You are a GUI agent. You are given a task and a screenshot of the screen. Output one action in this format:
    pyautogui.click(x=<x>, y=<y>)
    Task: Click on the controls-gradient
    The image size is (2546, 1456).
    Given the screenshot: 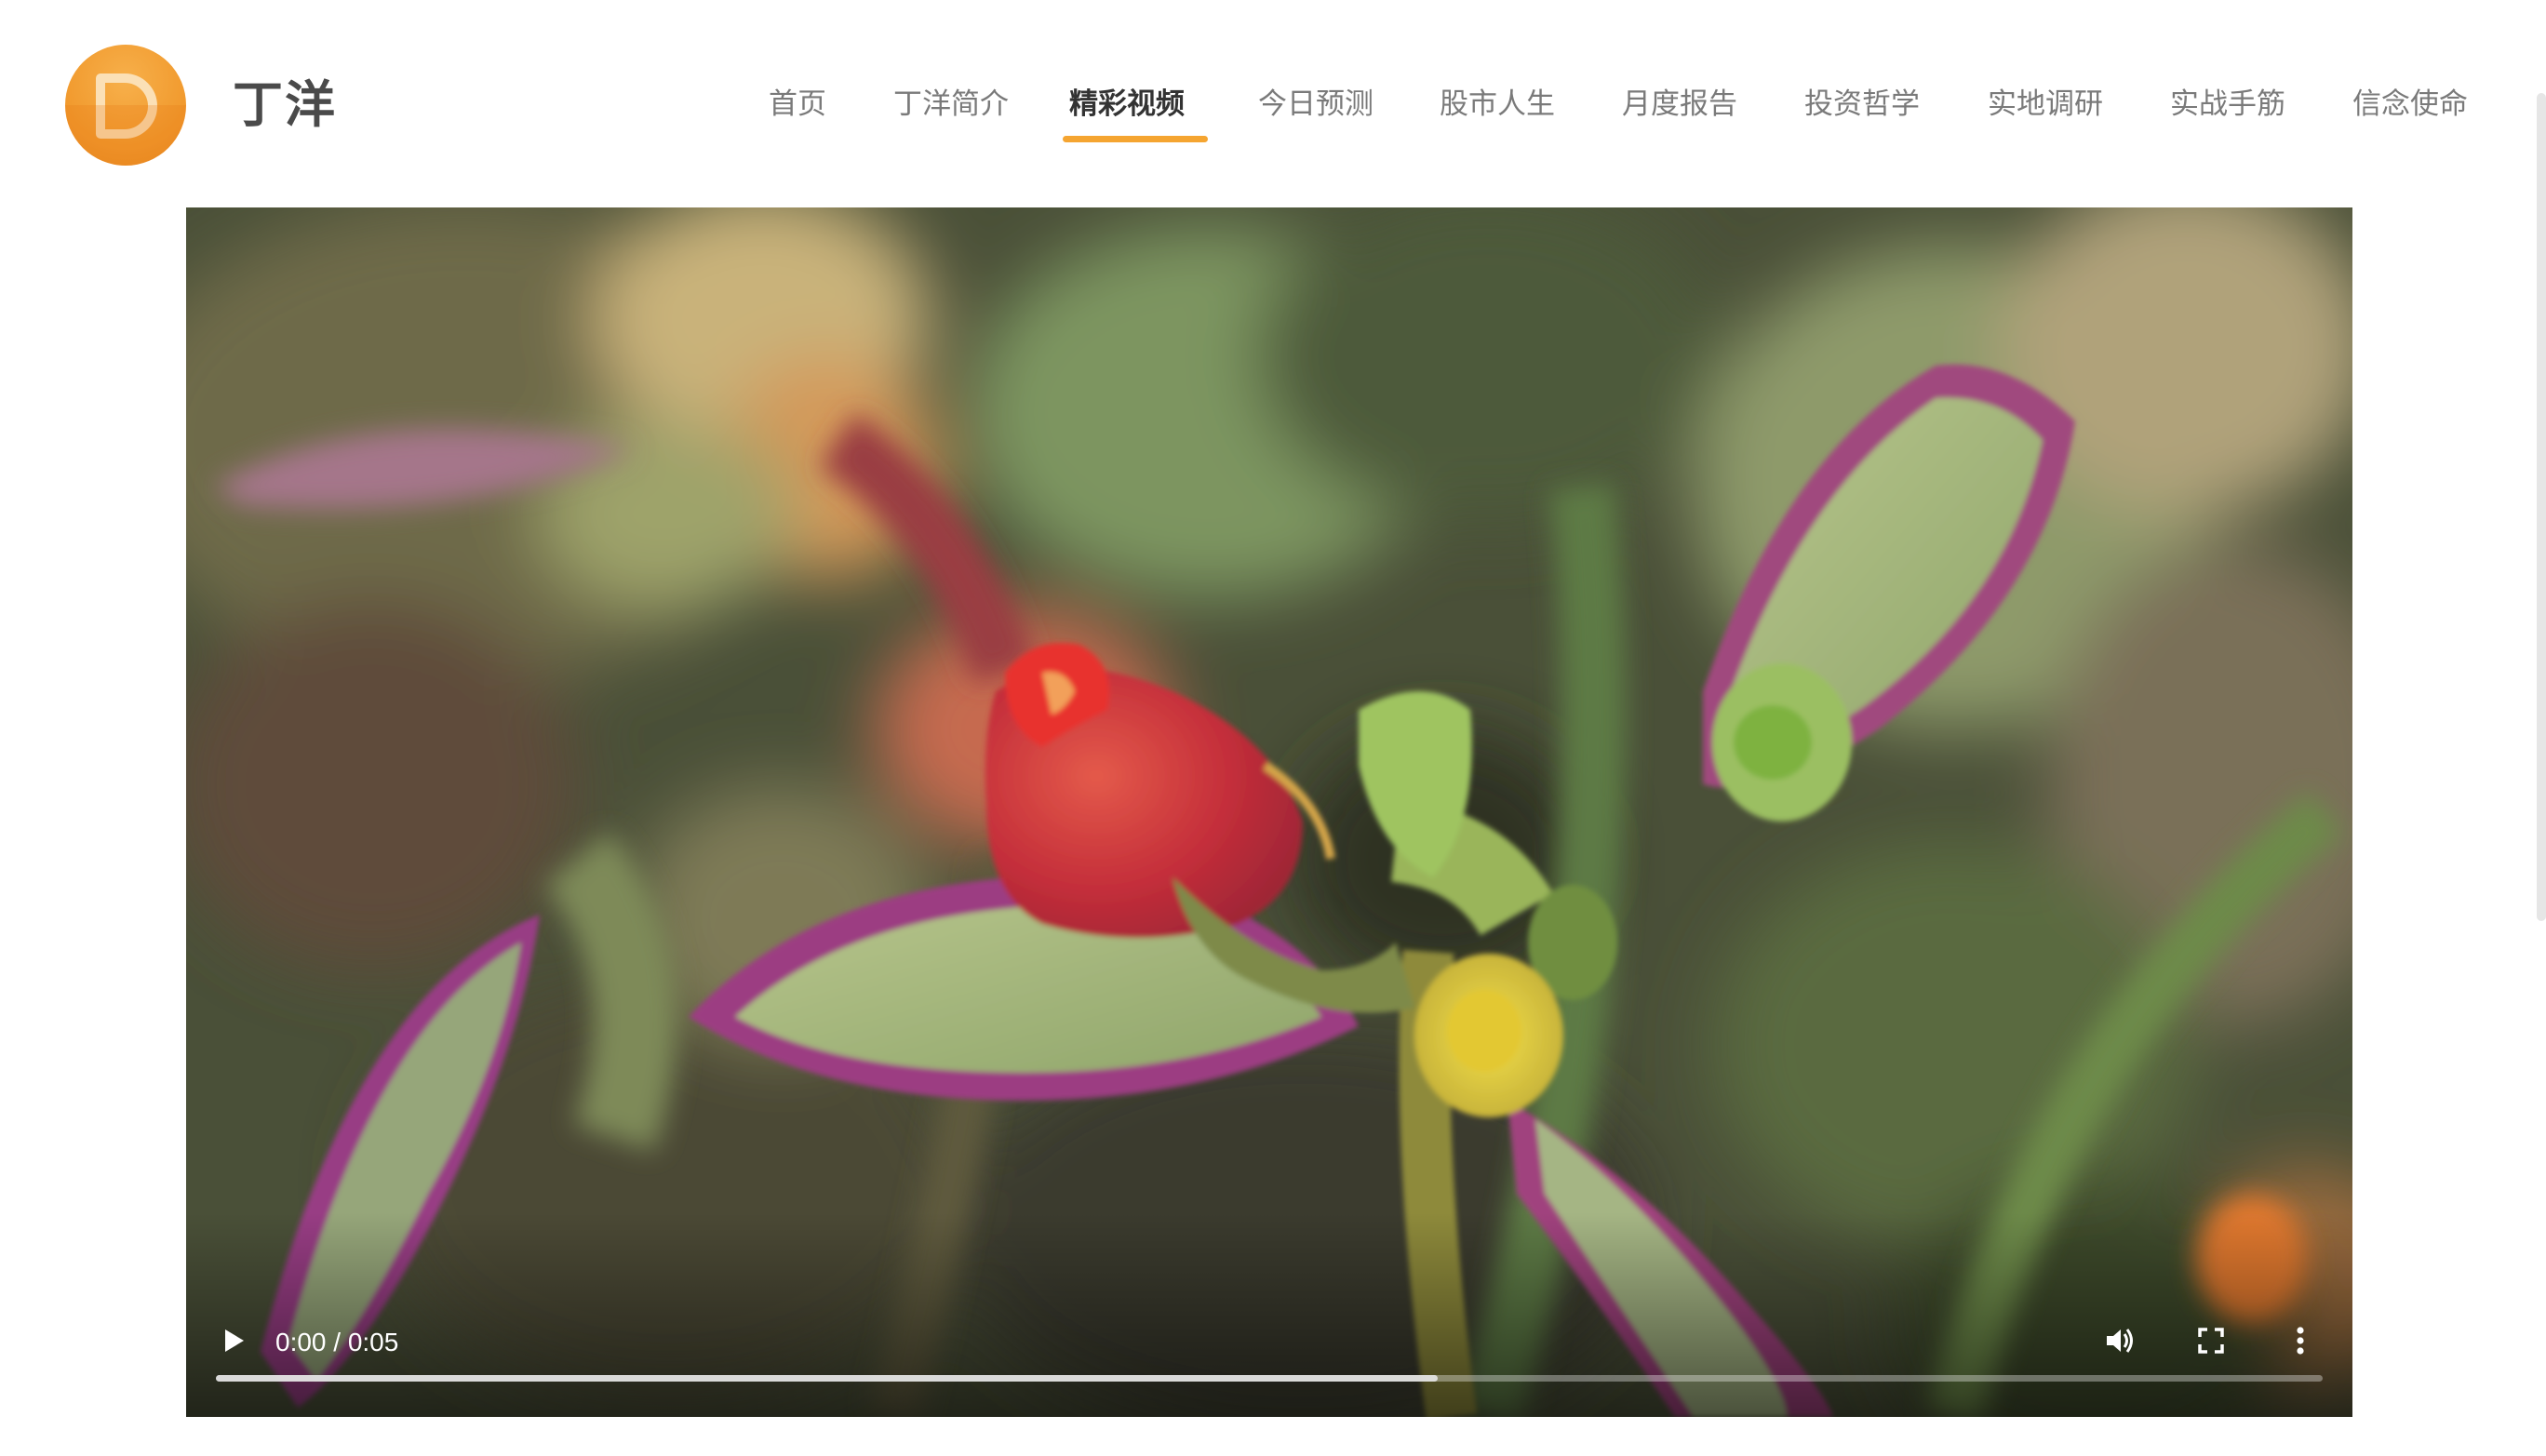 What is the action you would take?
    pyautogui.click(x=1269, y=1314)
    